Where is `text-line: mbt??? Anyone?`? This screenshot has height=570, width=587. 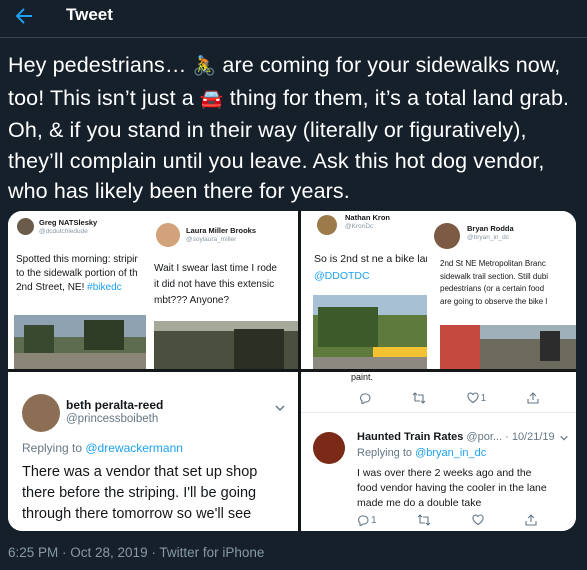 text-line: mbt??? Anyone? is located at coordinates (192, 300).